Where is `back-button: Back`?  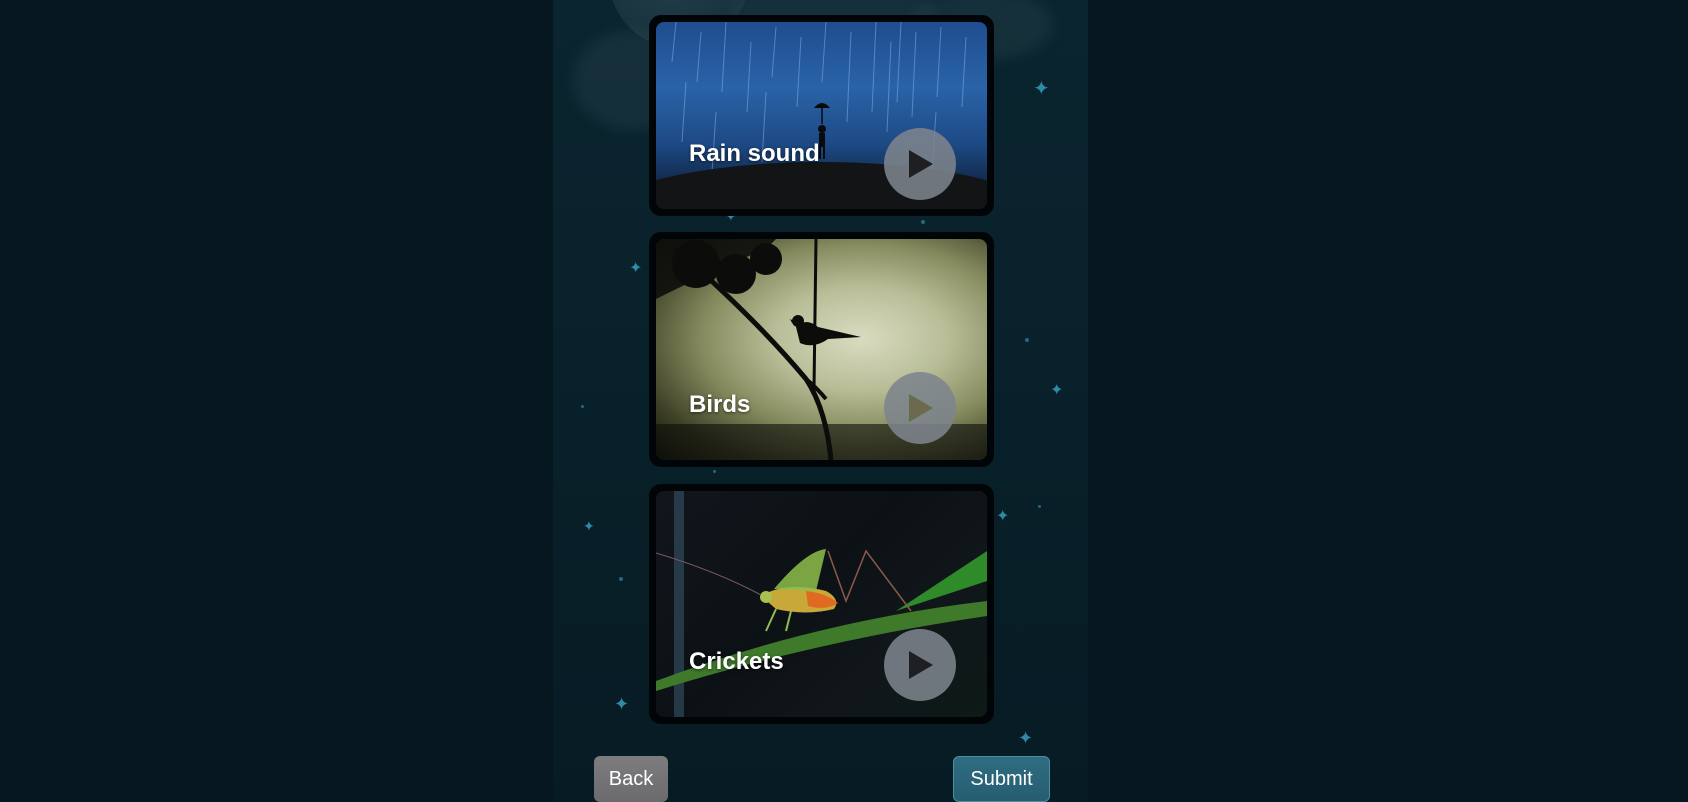 back-button: Back is located at coordinates (631, 779).